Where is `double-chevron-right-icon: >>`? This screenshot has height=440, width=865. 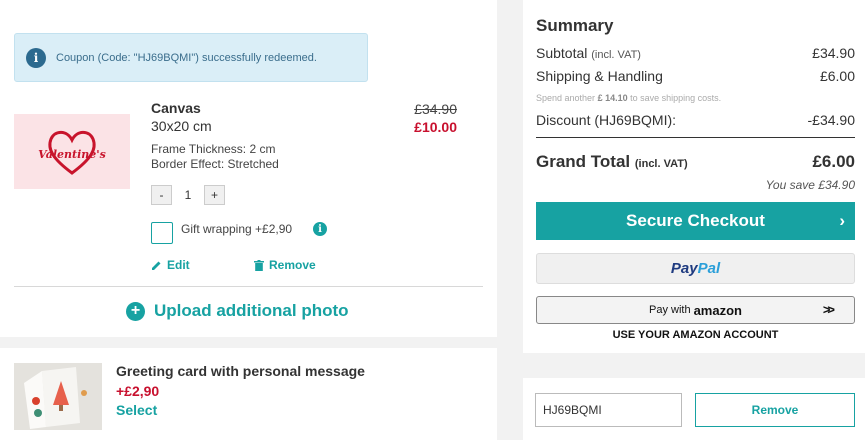
double-chevron-right-icon: >> is located at coordinates (828, 309).